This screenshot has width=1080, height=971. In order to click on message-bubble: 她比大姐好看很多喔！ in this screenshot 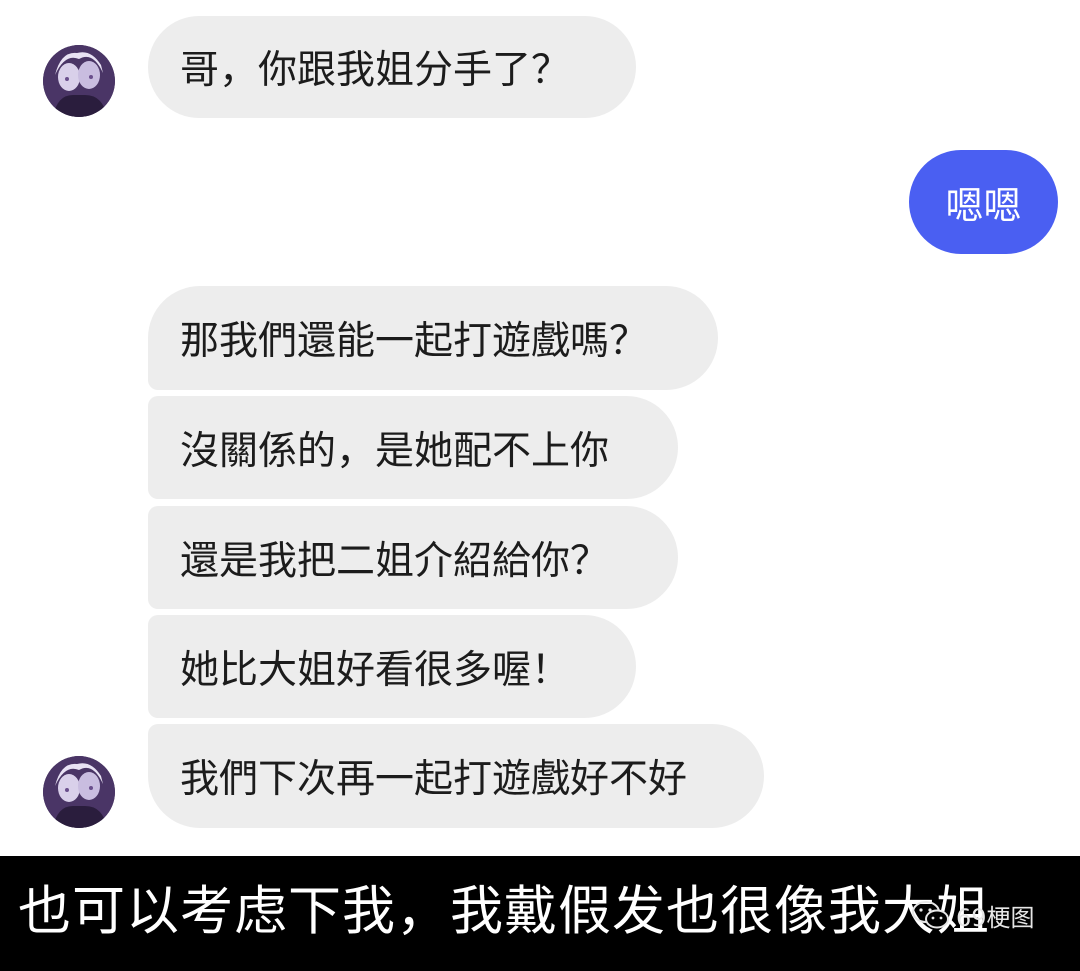, I will do `click(392, 666)`.